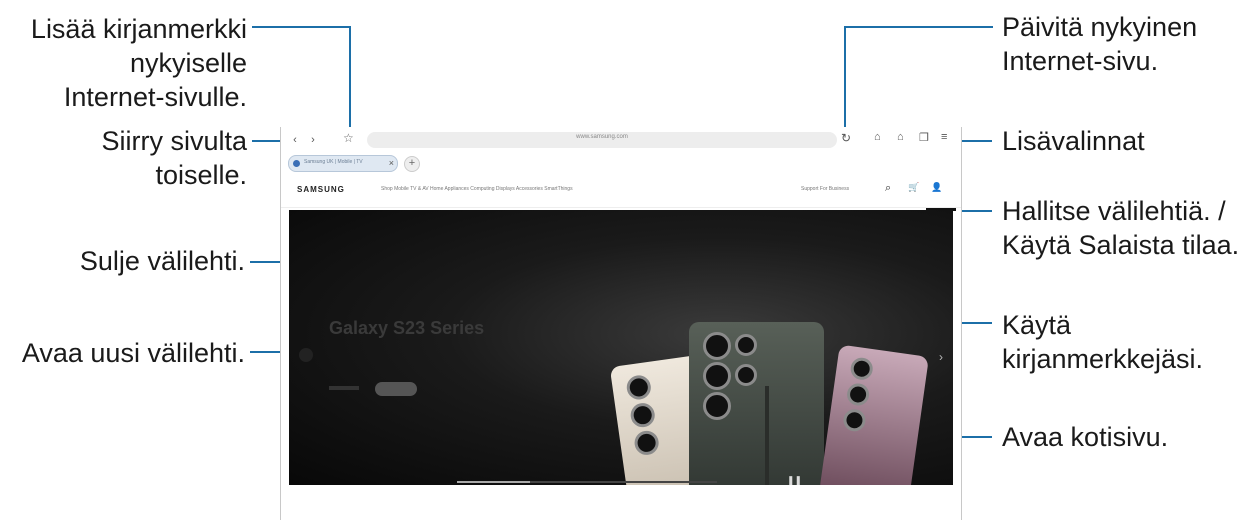 Image resolution: width=1253 pixels, height=520 pixels. Describe the element at coordinates (295, 140) in the screenshot. I see `back-icon: ‹` at that location.